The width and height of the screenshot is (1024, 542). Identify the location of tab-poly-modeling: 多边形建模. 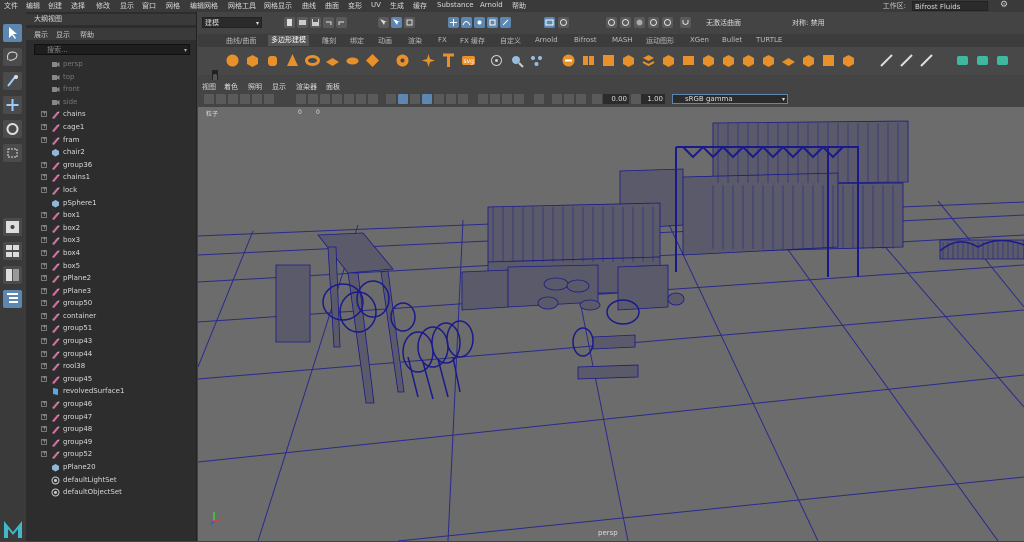
(288, 40).